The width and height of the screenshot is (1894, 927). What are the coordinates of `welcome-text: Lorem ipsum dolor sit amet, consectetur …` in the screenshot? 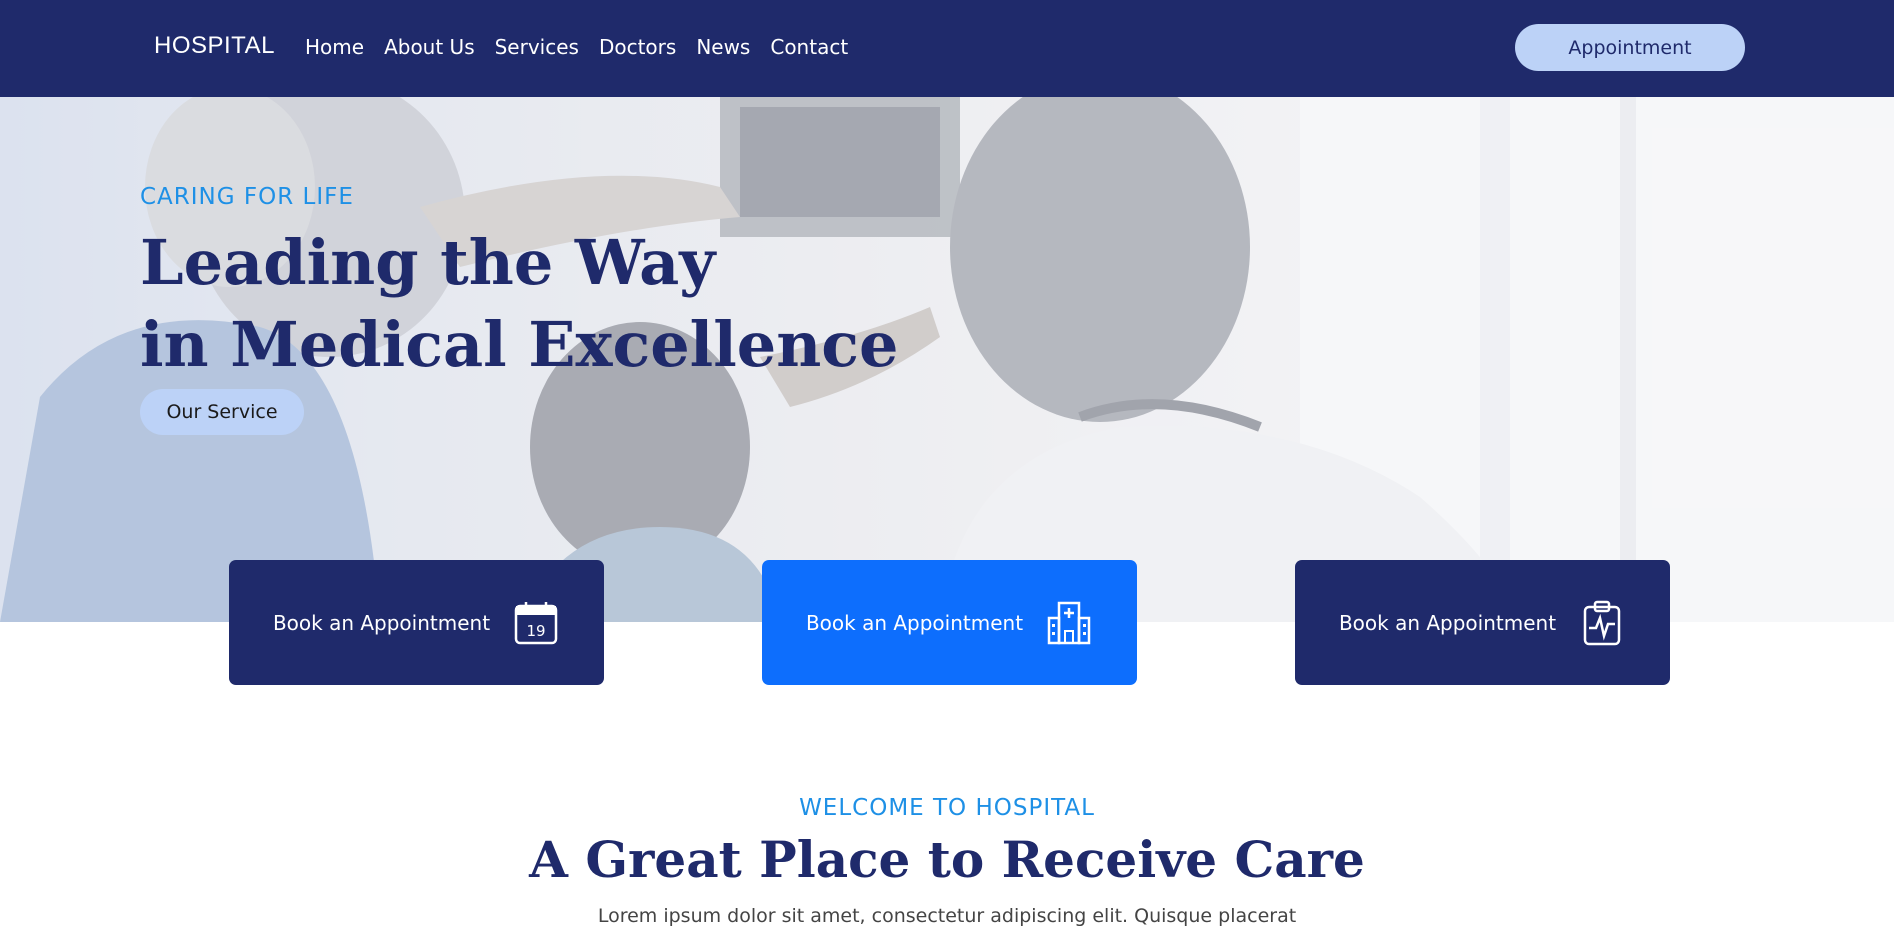 It's located at (947, 916).